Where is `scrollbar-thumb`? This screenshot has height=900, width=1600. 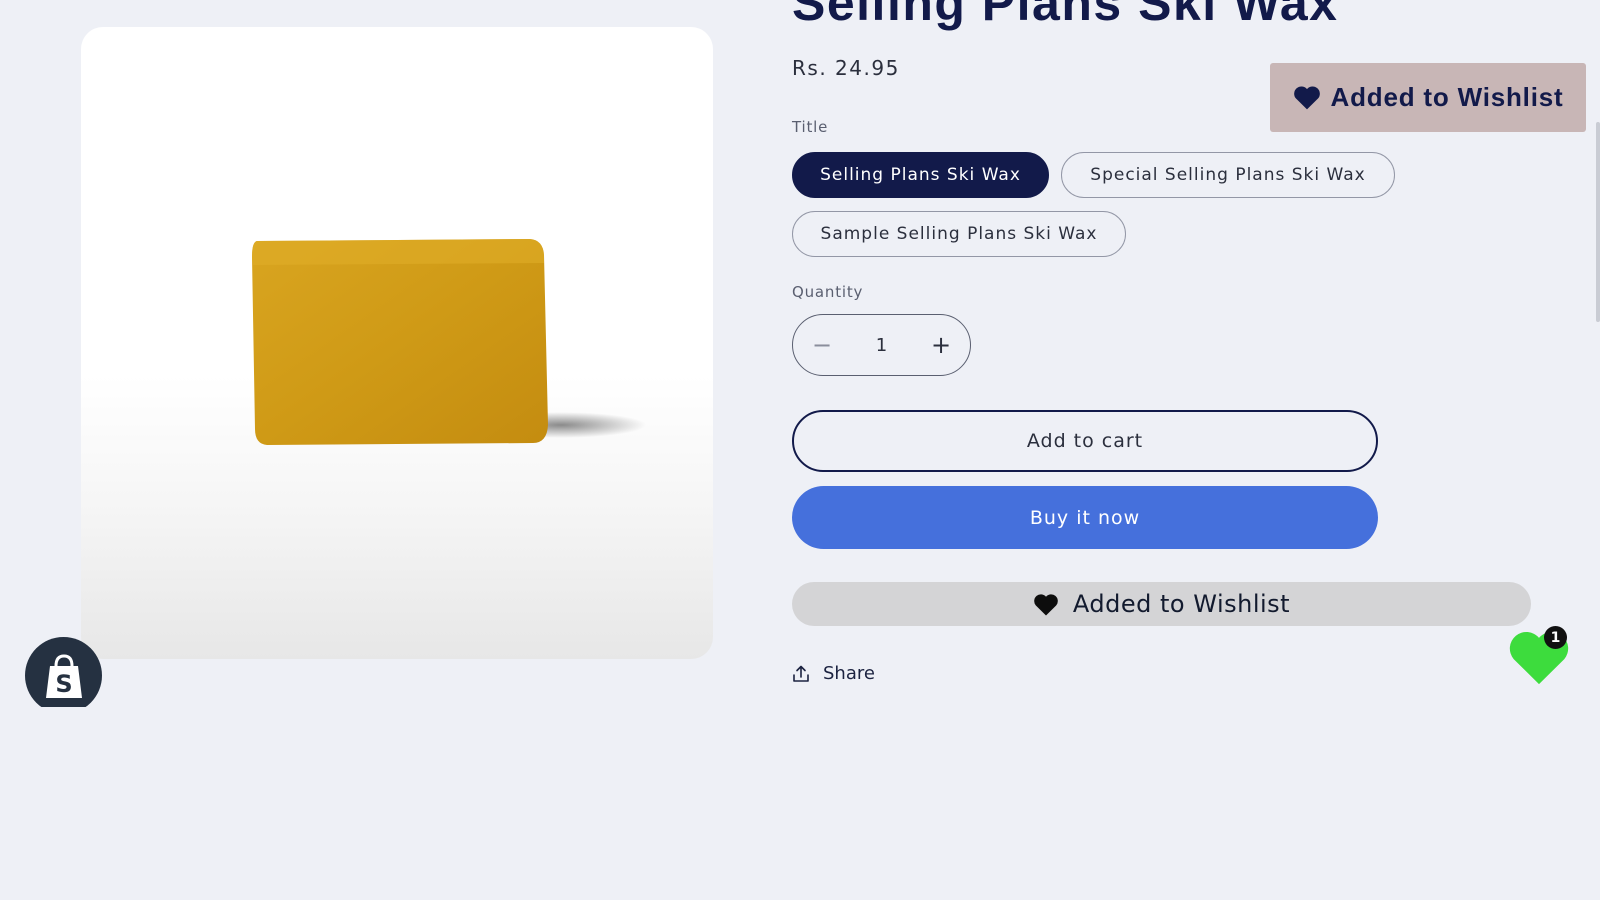
scrollbar-thumb is located at coordinates (1598, 222).